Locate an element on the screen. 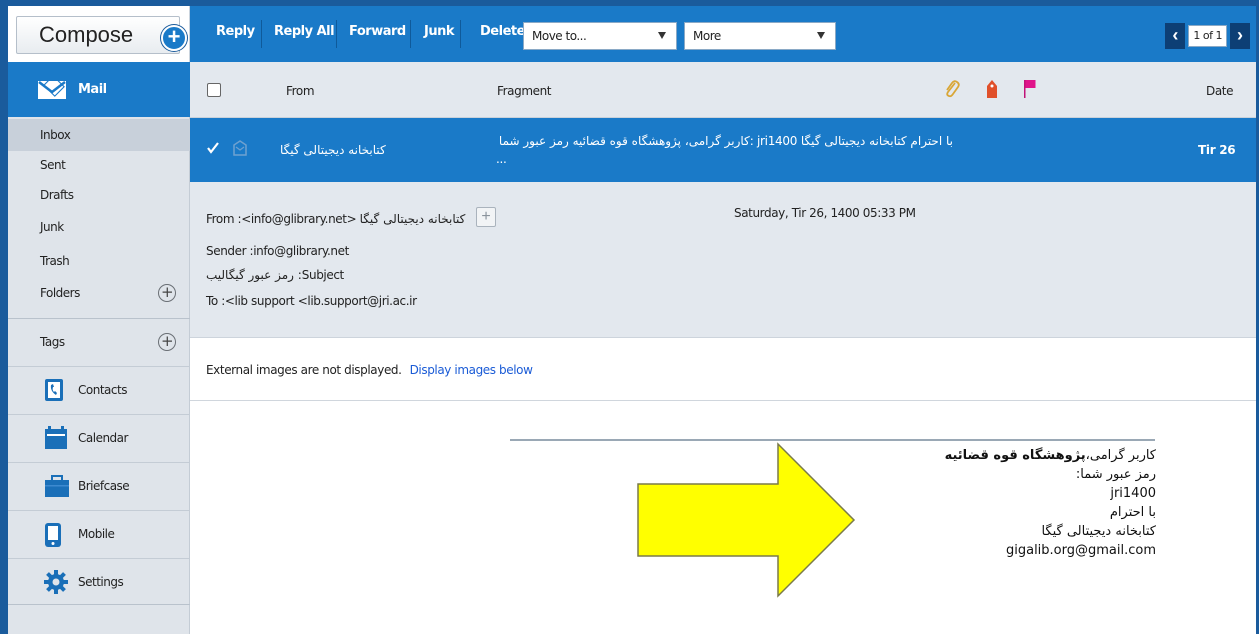 This screenshot has width=1259, height=634. body-line-greeting: کاربر گرامی،پژوهشگاه قوه قضائیه is located at coordinates (956, 455).